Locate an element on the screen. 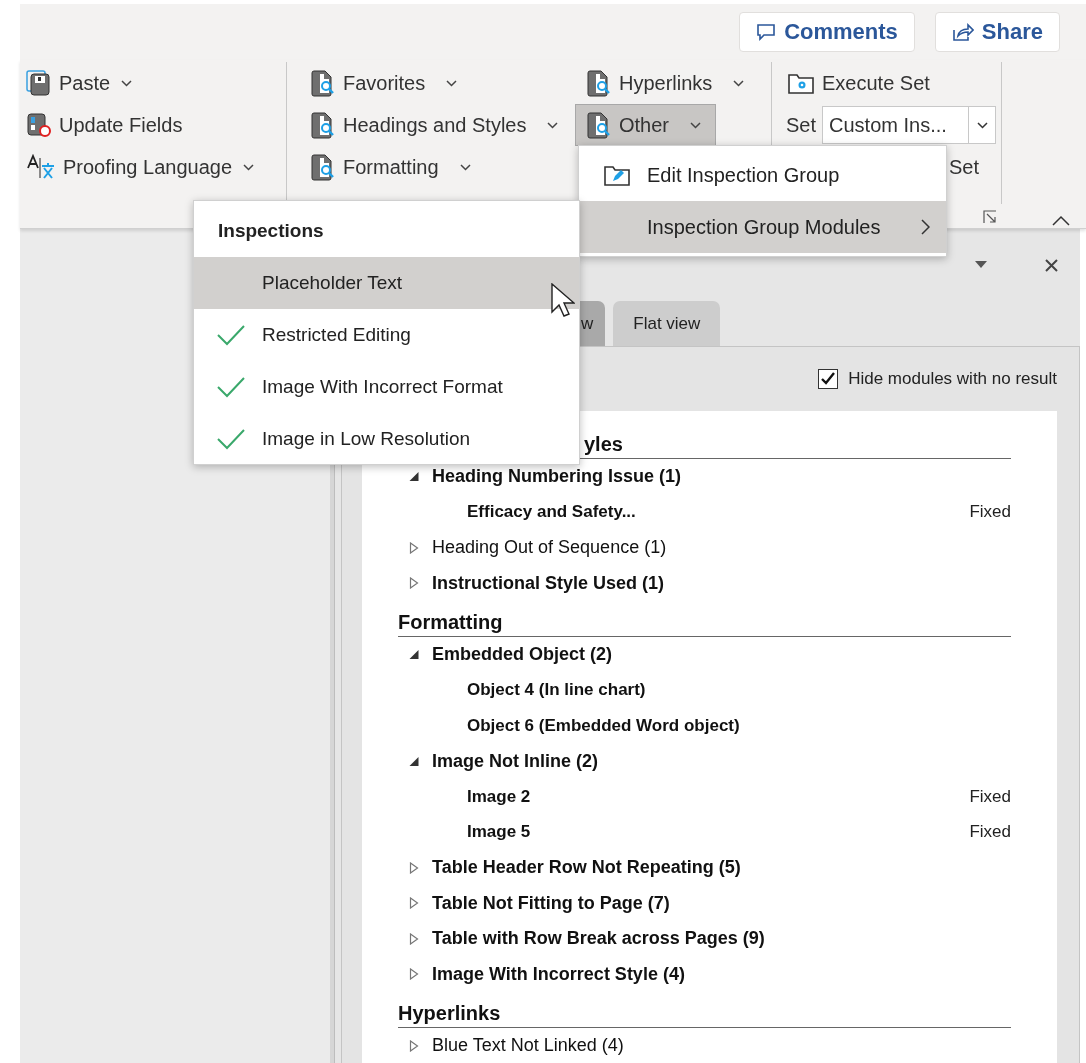 This screenshot has height=1063, width=1086. comments-button: Comments is located at coordinates (827, 32).